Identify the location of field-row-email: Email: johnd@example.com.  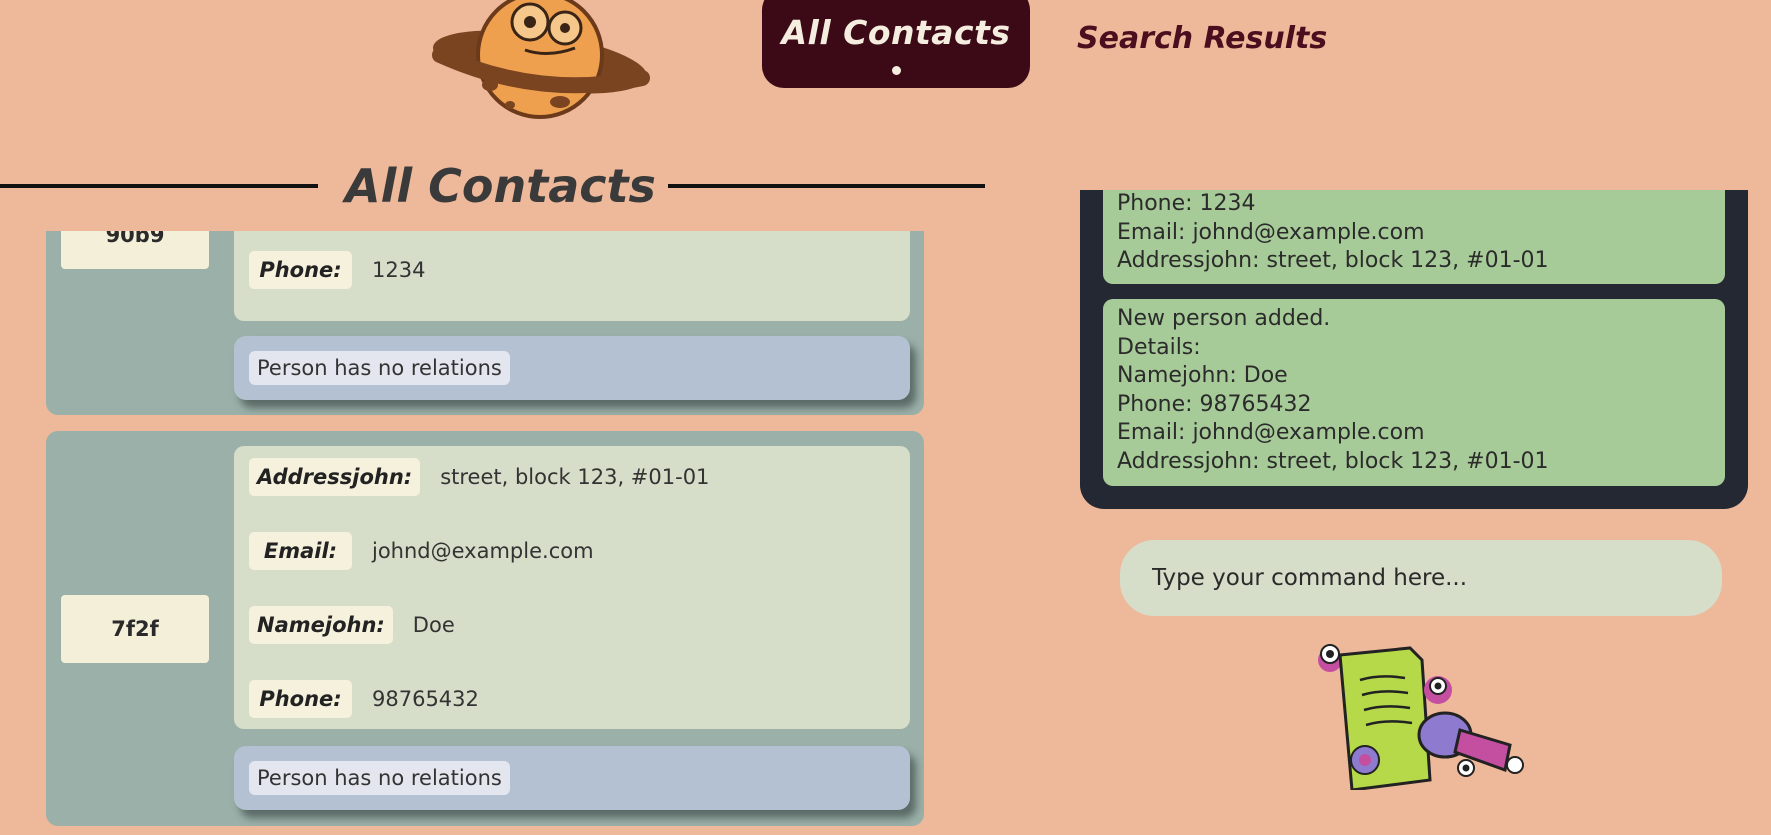
(421, 551).